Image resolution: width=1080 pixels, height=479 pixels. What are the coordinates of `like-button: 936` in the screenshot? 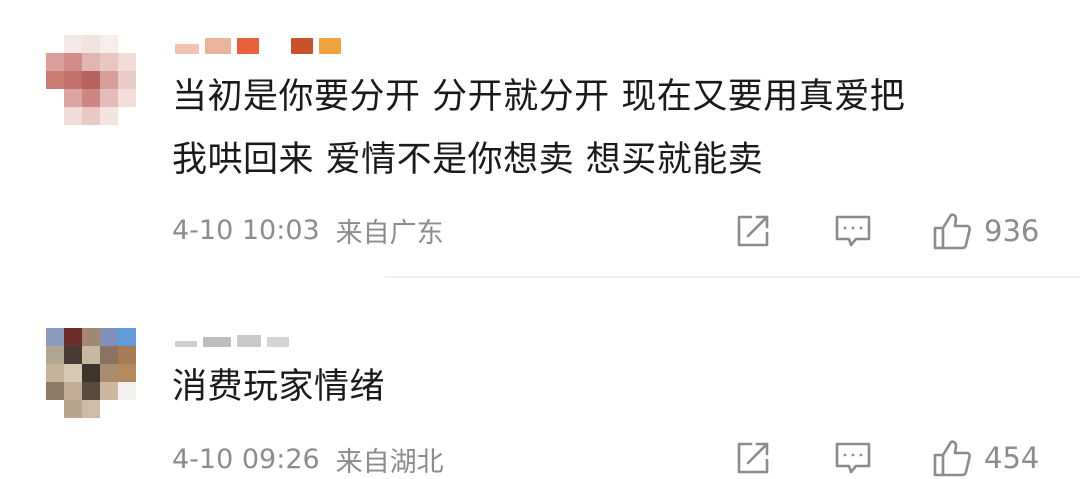 It's located at (985, 231).